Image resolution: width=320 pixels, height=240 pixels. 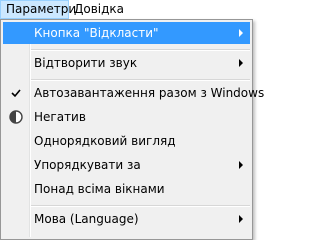 I want to click on menu-item-snooze-button: Кнопка "Відкласти", so click(x=126, y=33).